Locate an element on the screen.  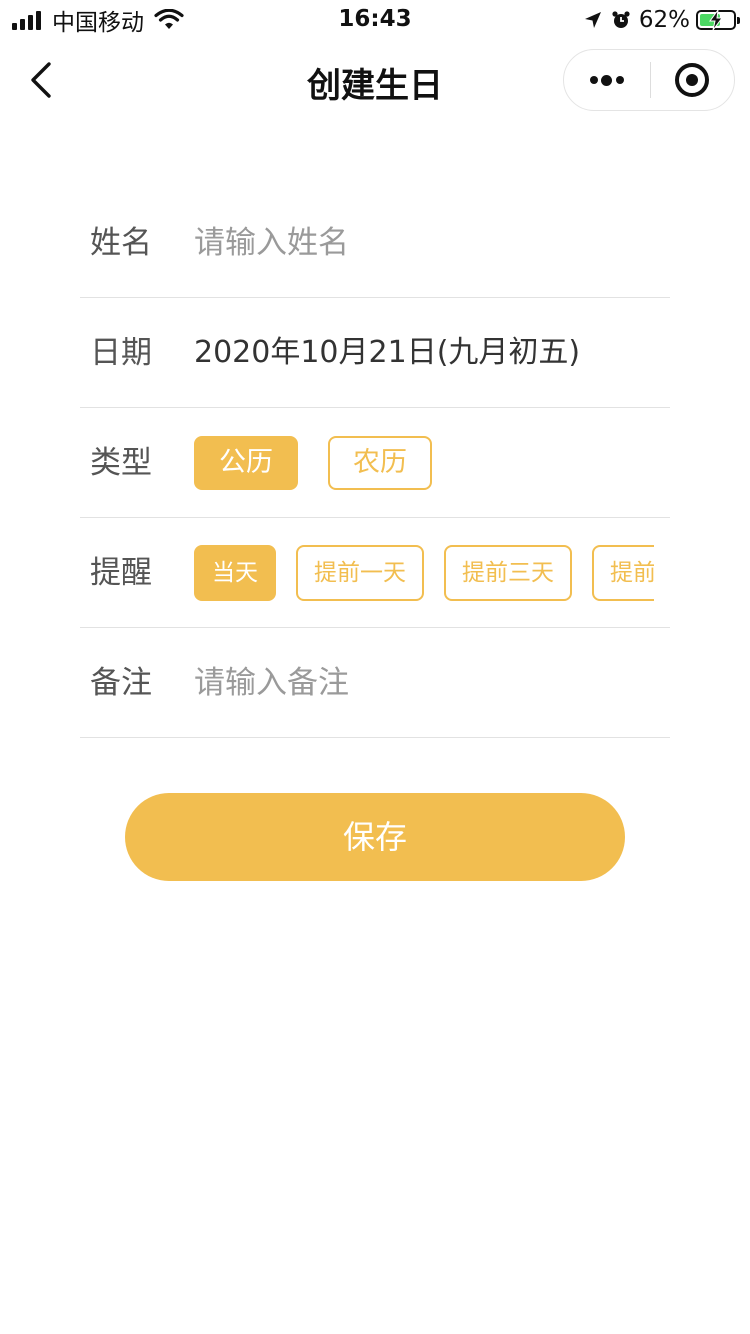
mini-program-capsule is located at coordinates (649, 80).